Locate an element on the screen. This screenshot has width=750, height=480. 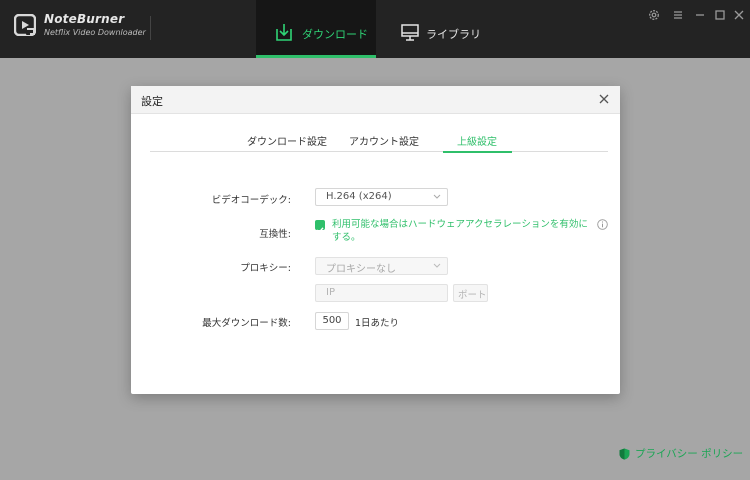
app-subtitle: Netflix Video Downloader is located at coordinates (95, 32).